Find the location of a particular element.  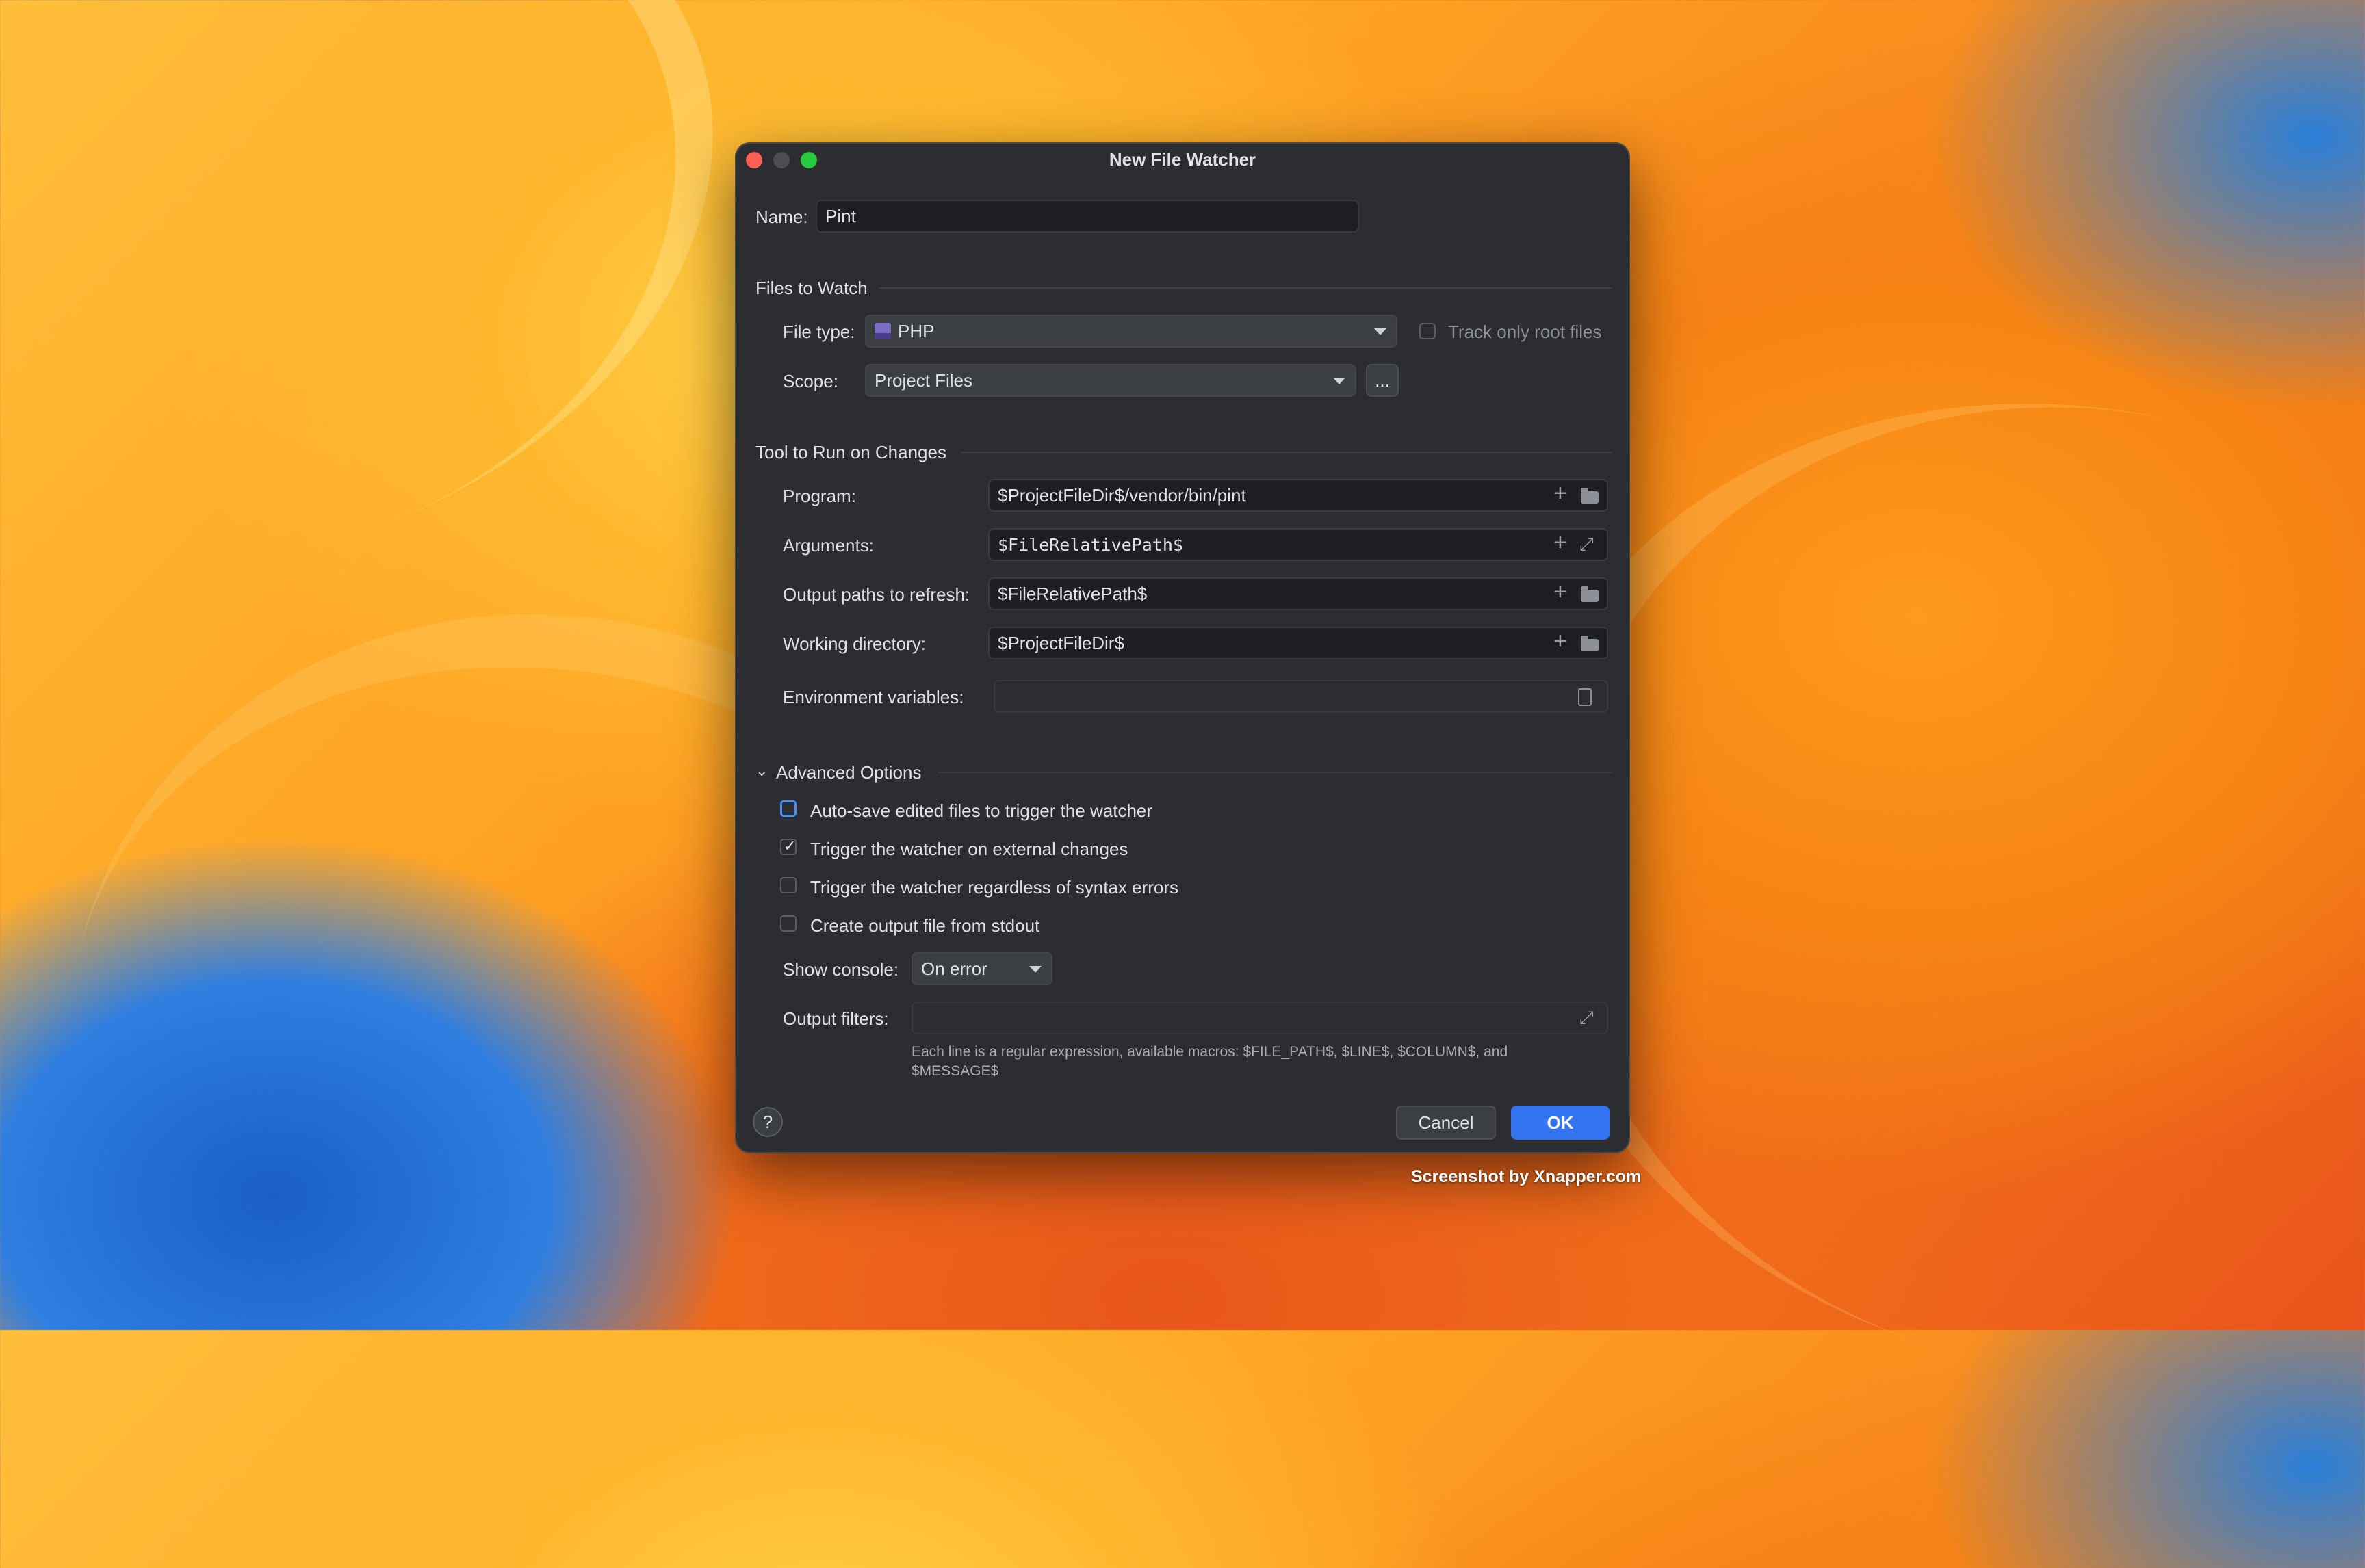

scope-dropdown: Project Files is located at coordinates (1110, 381).